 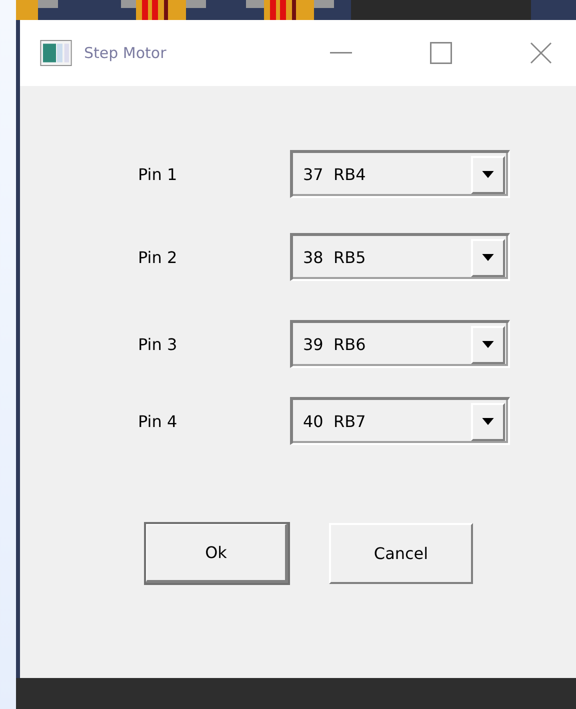 I want to click on close-icon, so click(x=541, y=53).